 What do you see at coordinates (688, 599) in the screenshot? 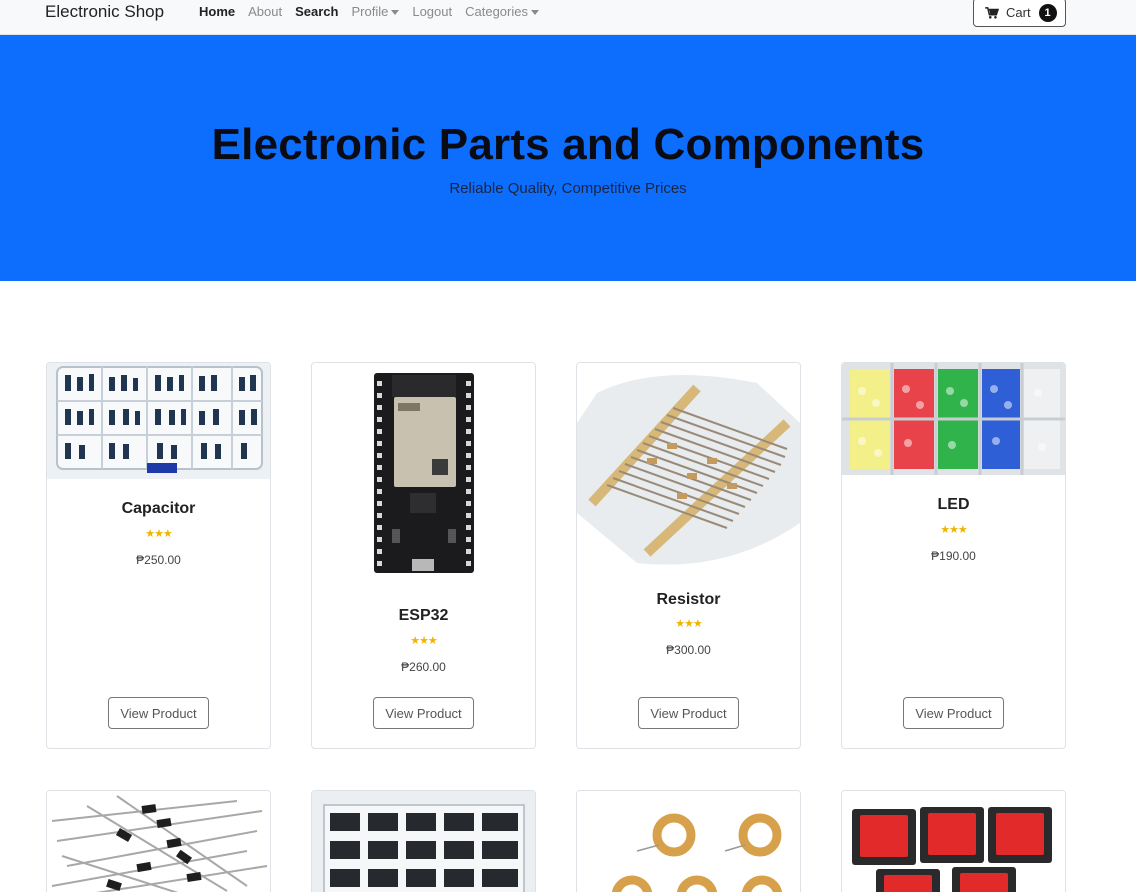
I see `product-name: Resistor` at bounding box center [688, 599].